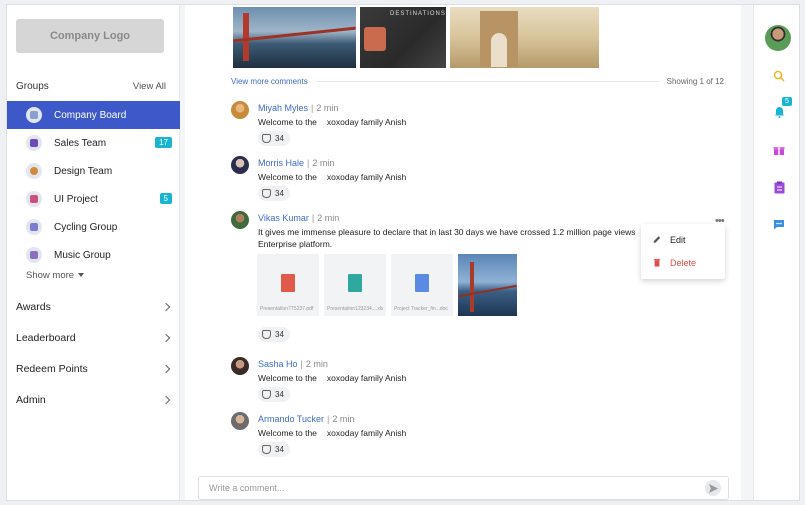 Image resolution: width=805 pixels, height=505 pixels. Describe the element at coordinates (778, 38) in the screenshot. I see `user-avatar` at that location.